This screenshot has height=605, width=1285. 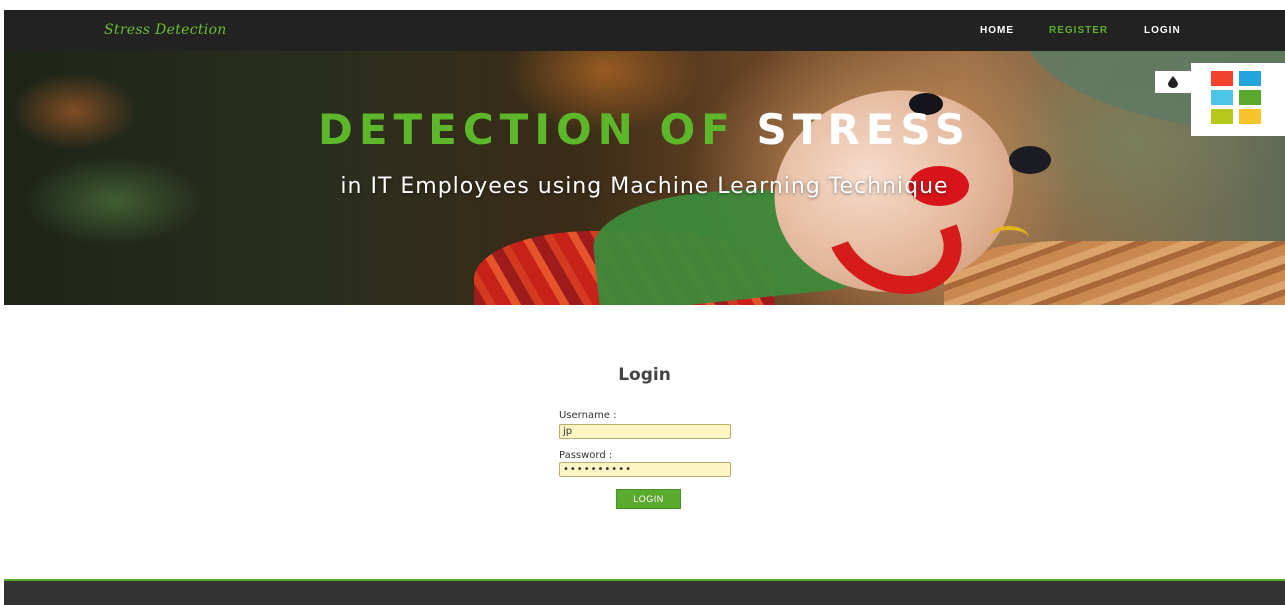 I want to click on username-input, so click(x=645, y=431).